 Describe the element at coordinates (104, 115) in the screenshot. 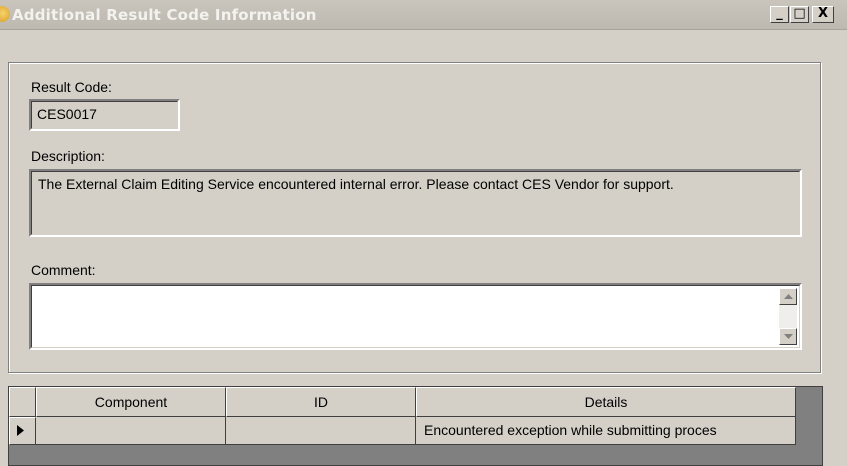

I see `result-code-field: CES0017` at that location.